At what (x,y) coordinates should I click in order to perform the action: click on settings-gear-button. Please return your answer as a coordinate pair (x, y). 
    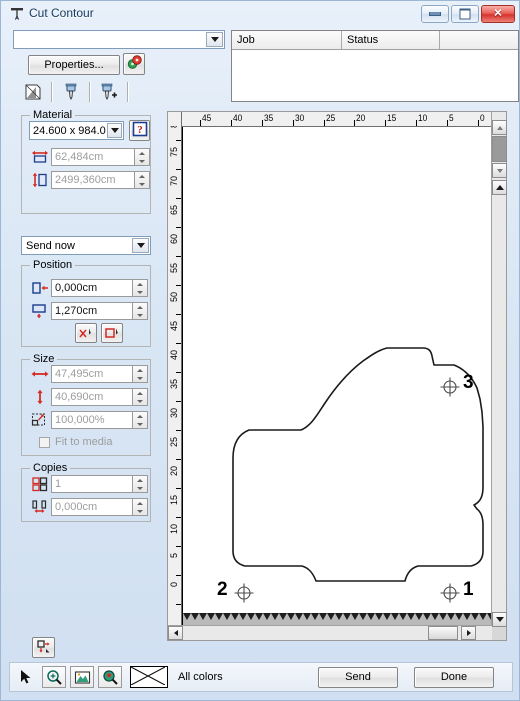
    Looking at the image, I should click on (134, 64).